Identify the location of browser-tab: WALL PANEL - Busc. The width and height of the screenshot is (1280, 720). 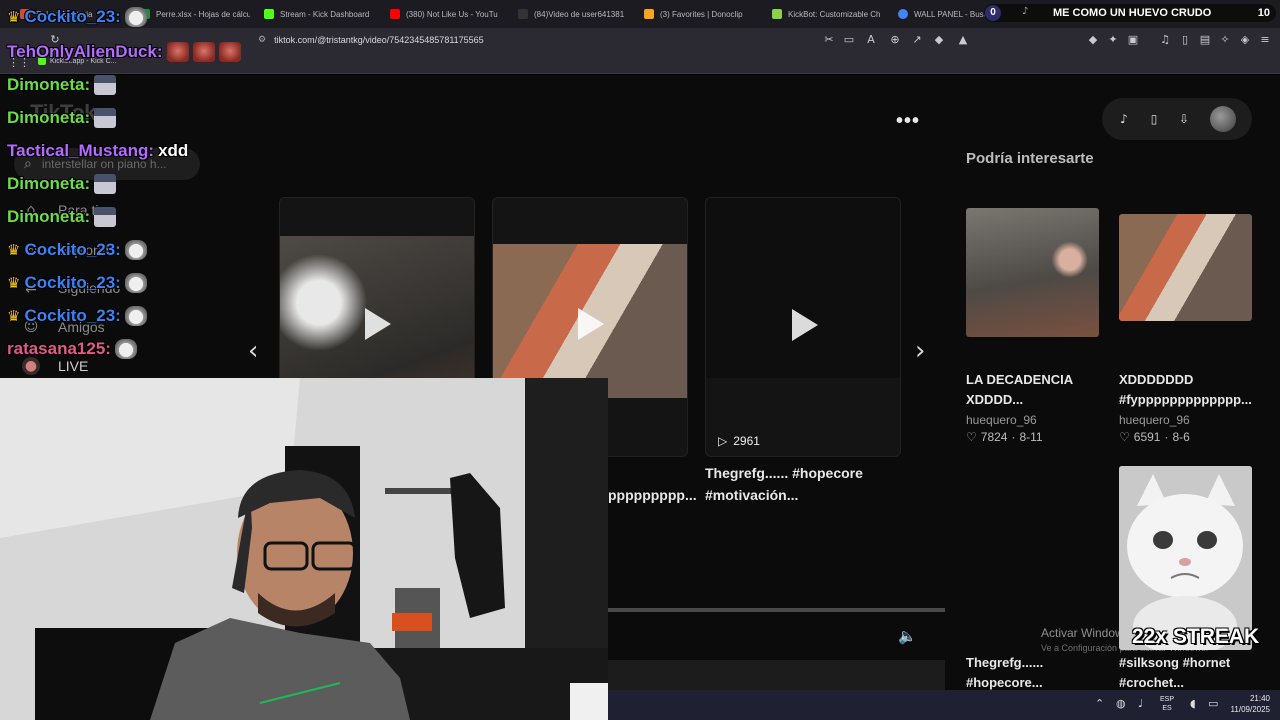
(943, 14).